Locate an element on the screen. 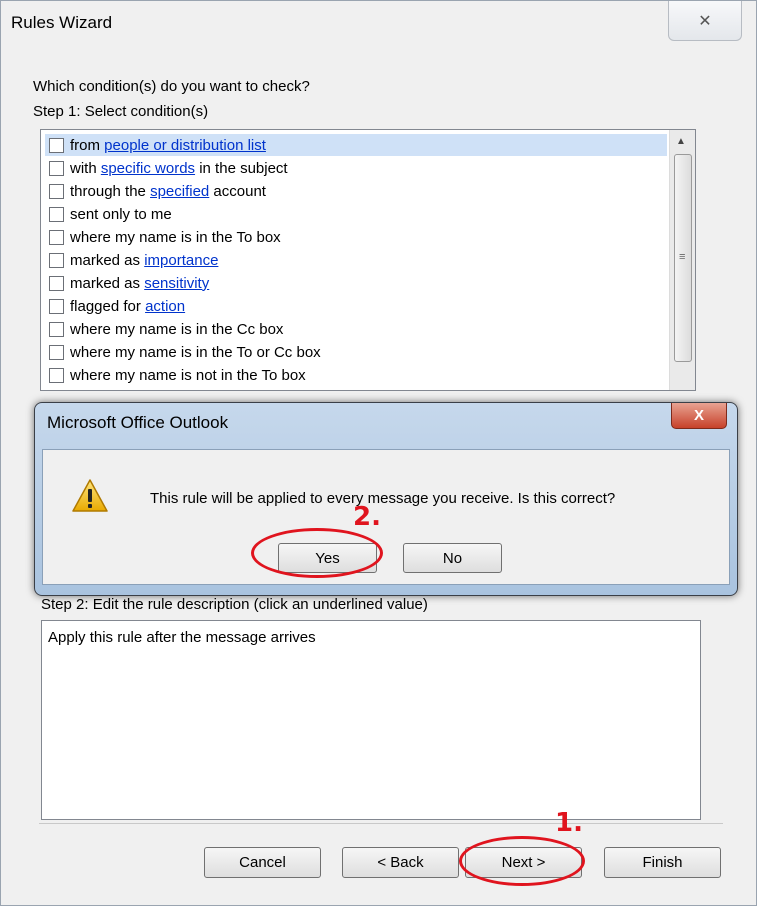  grip-icon: ≡ is located at coordinates (682, 257).